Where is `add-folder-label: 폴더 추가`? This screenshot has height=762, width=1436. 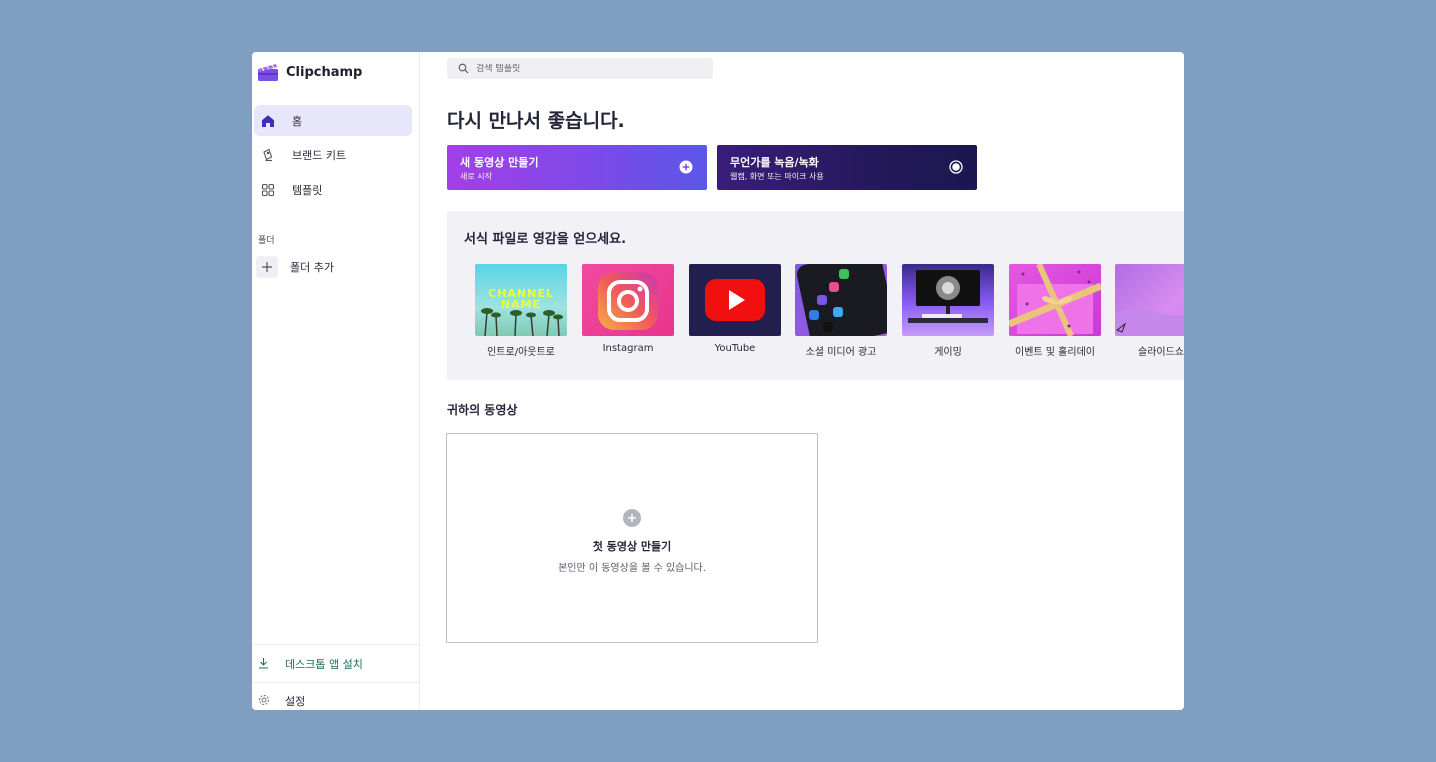
add-folder-label: 폴더 추가 is located at coordinates (312, 267).